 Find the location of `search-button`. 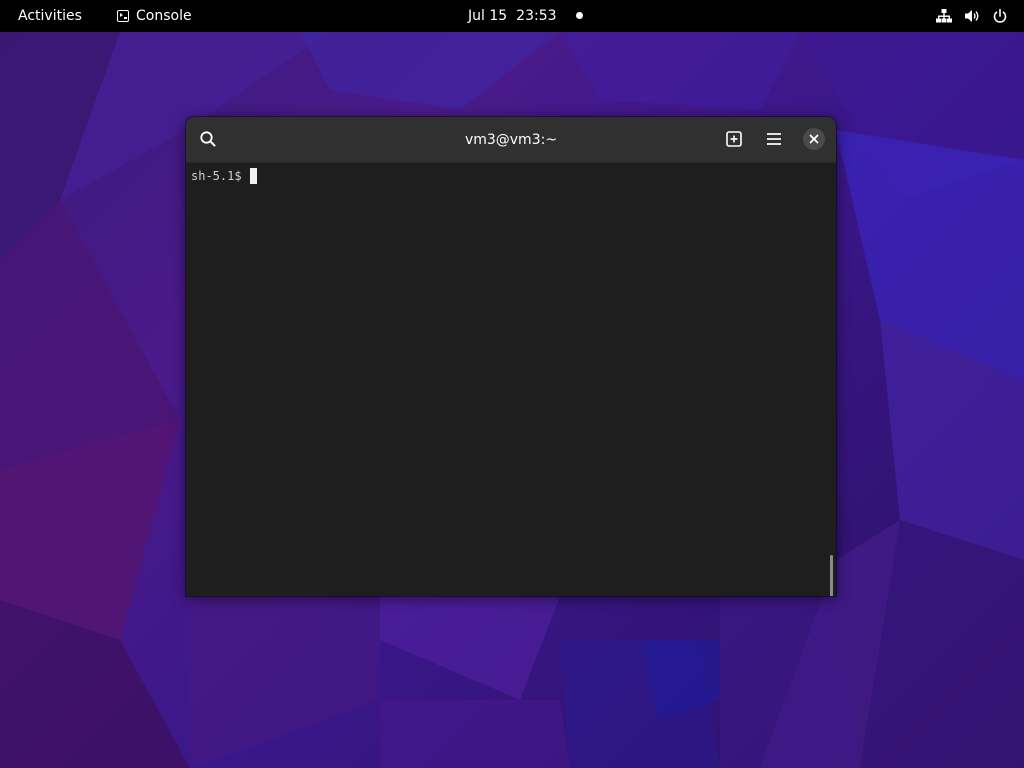

search-button is located at coordinates (208, 139).